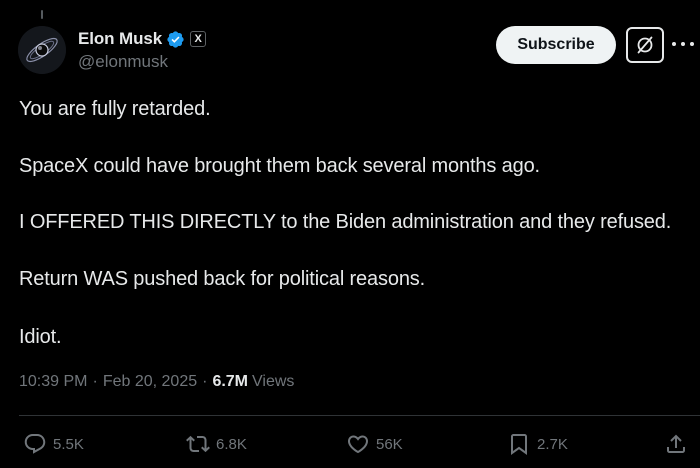 The width and height of the screenshot is (700, 468). Describe the element at coordinates (231, 444) in the screenshot. I see `repost-count: 6.8K` at that location.